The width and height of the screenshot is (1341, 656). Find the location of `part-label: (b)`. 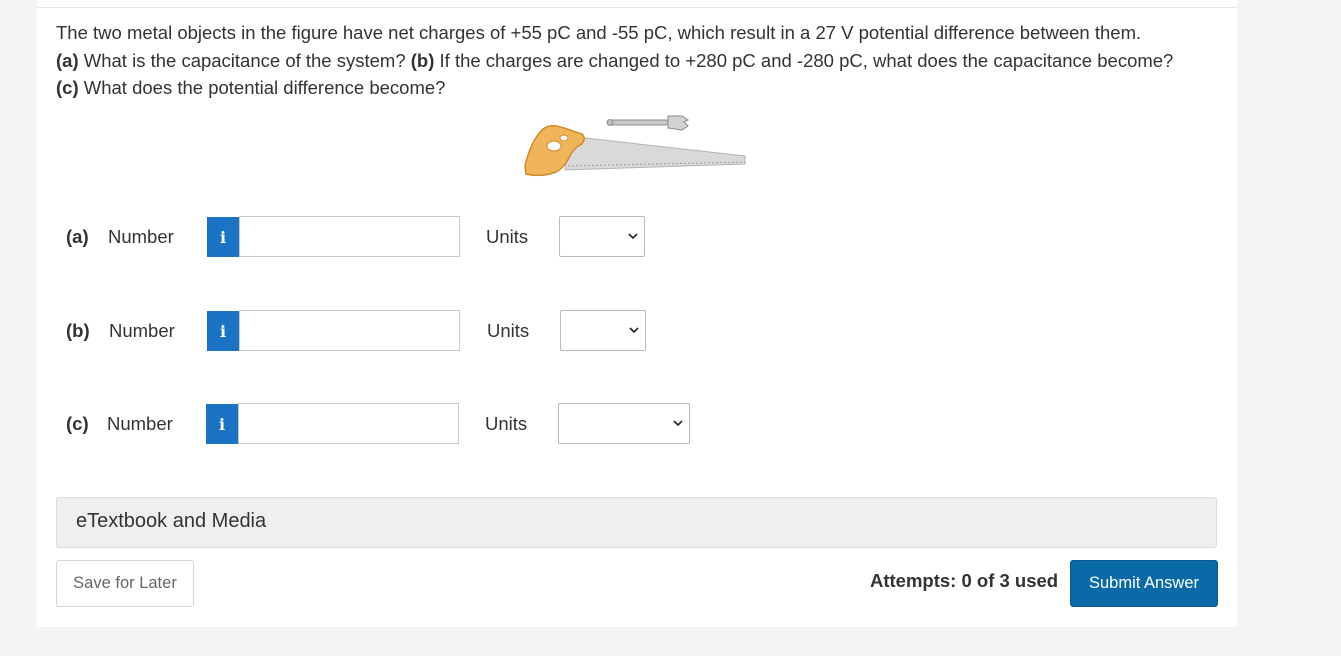

part-label: (b) is located at coordinates (78, 330).